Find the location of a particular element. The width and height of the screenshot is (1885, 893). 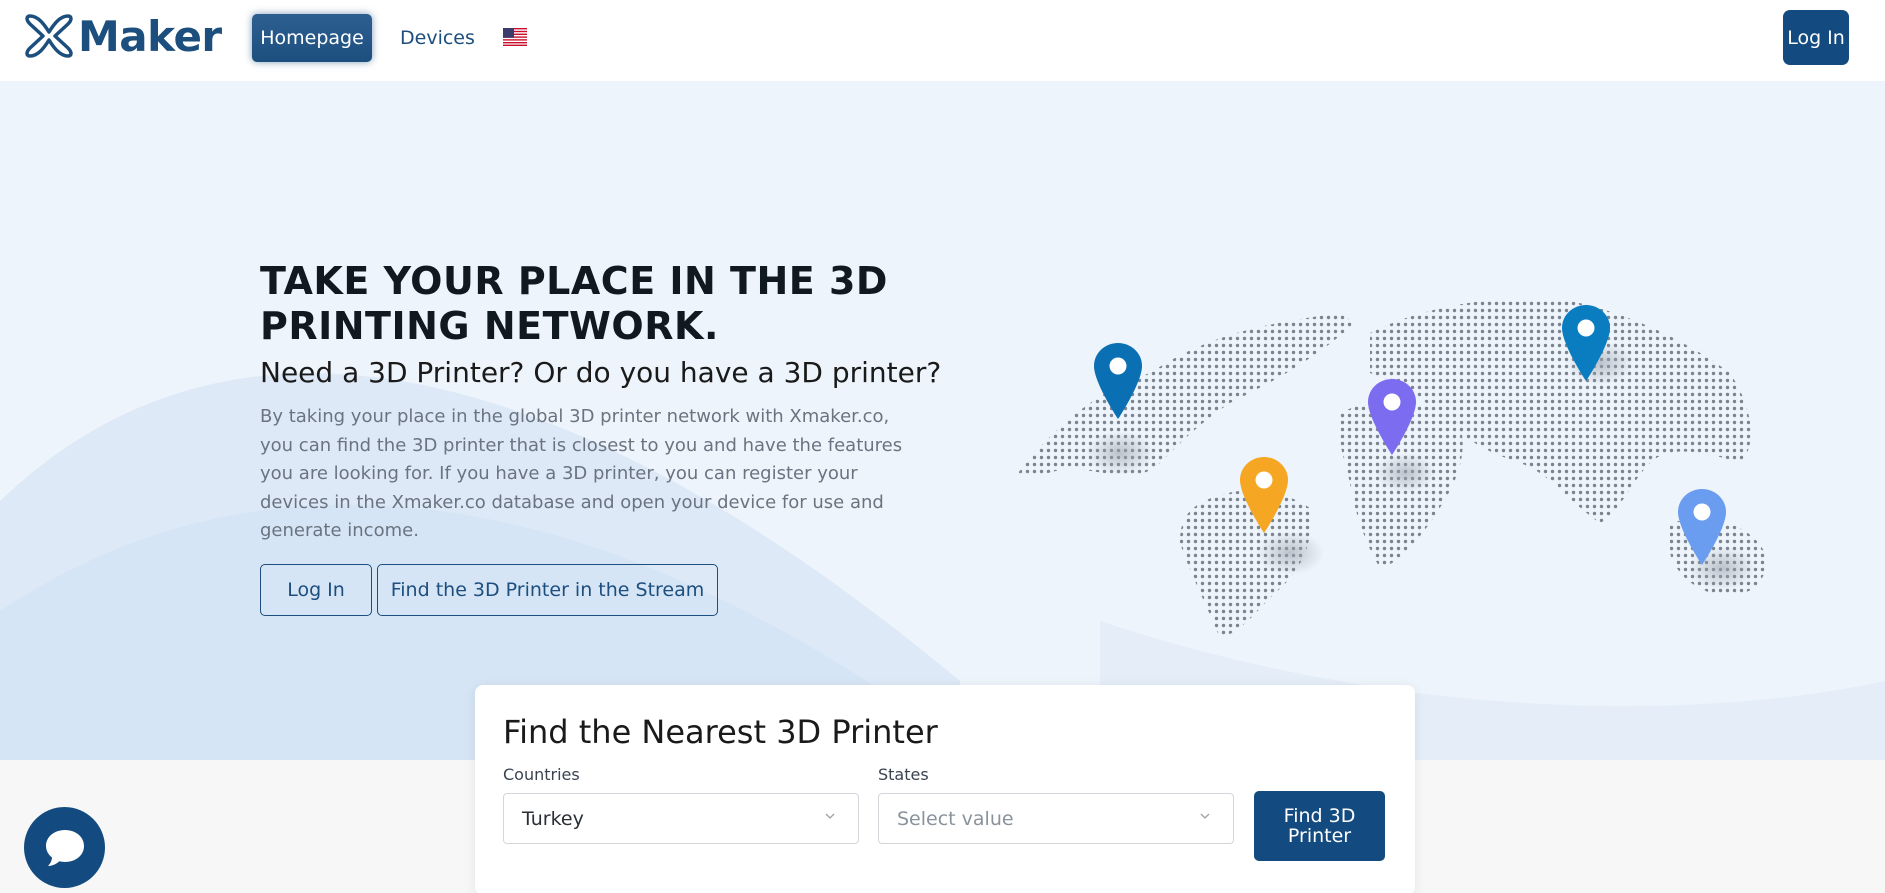

header-login-button: Log In is located at coordinates (1816, 37).